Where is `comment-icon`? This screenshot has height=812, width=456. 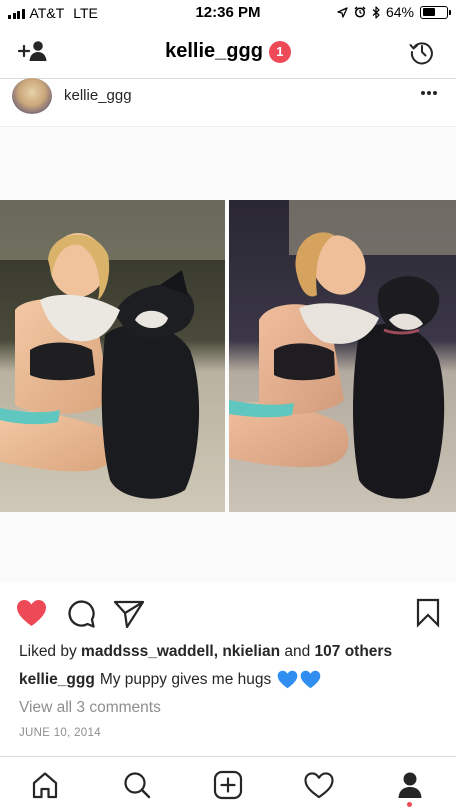 comment-icon is located at coordinates (81, 616).